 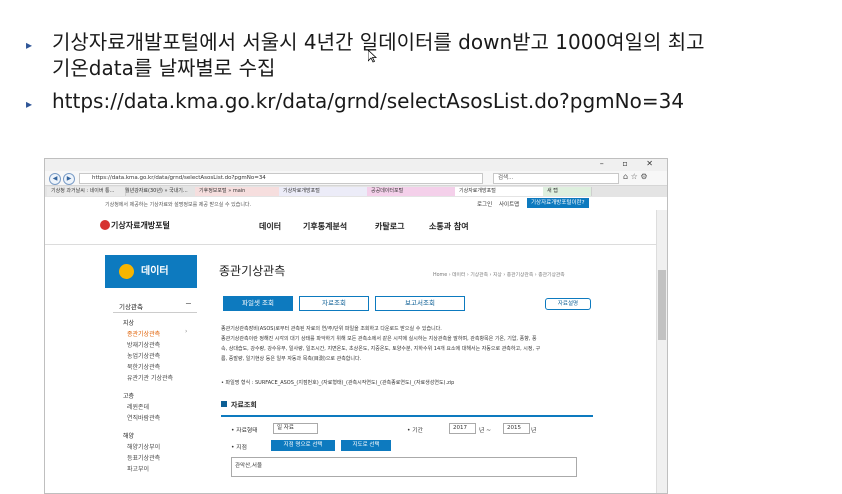 What do you see at coordinates (404, 467) in the screenshot?
I see `station-field: 관악산,서울` at bounding box center [404, 467].